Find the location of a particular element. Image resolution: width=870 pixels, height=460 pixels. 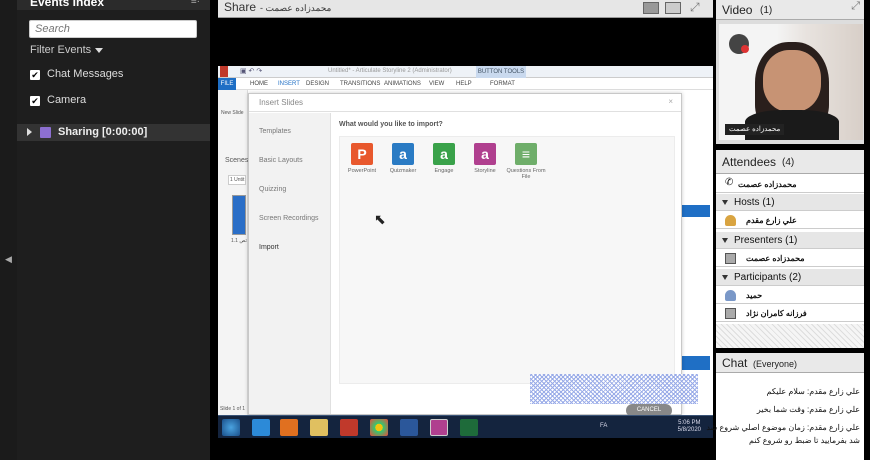

tab-view: VIEW is located at coordinates (436, 84).